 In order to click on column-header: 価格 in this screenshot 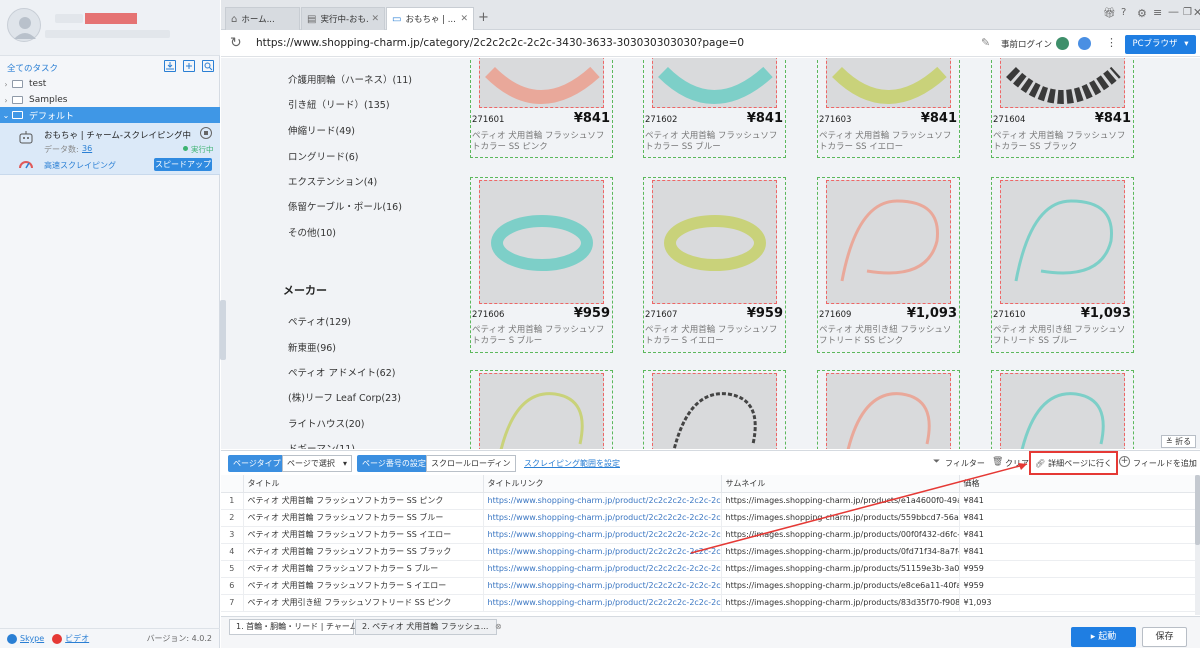, I will do `click(1078, 484)`.